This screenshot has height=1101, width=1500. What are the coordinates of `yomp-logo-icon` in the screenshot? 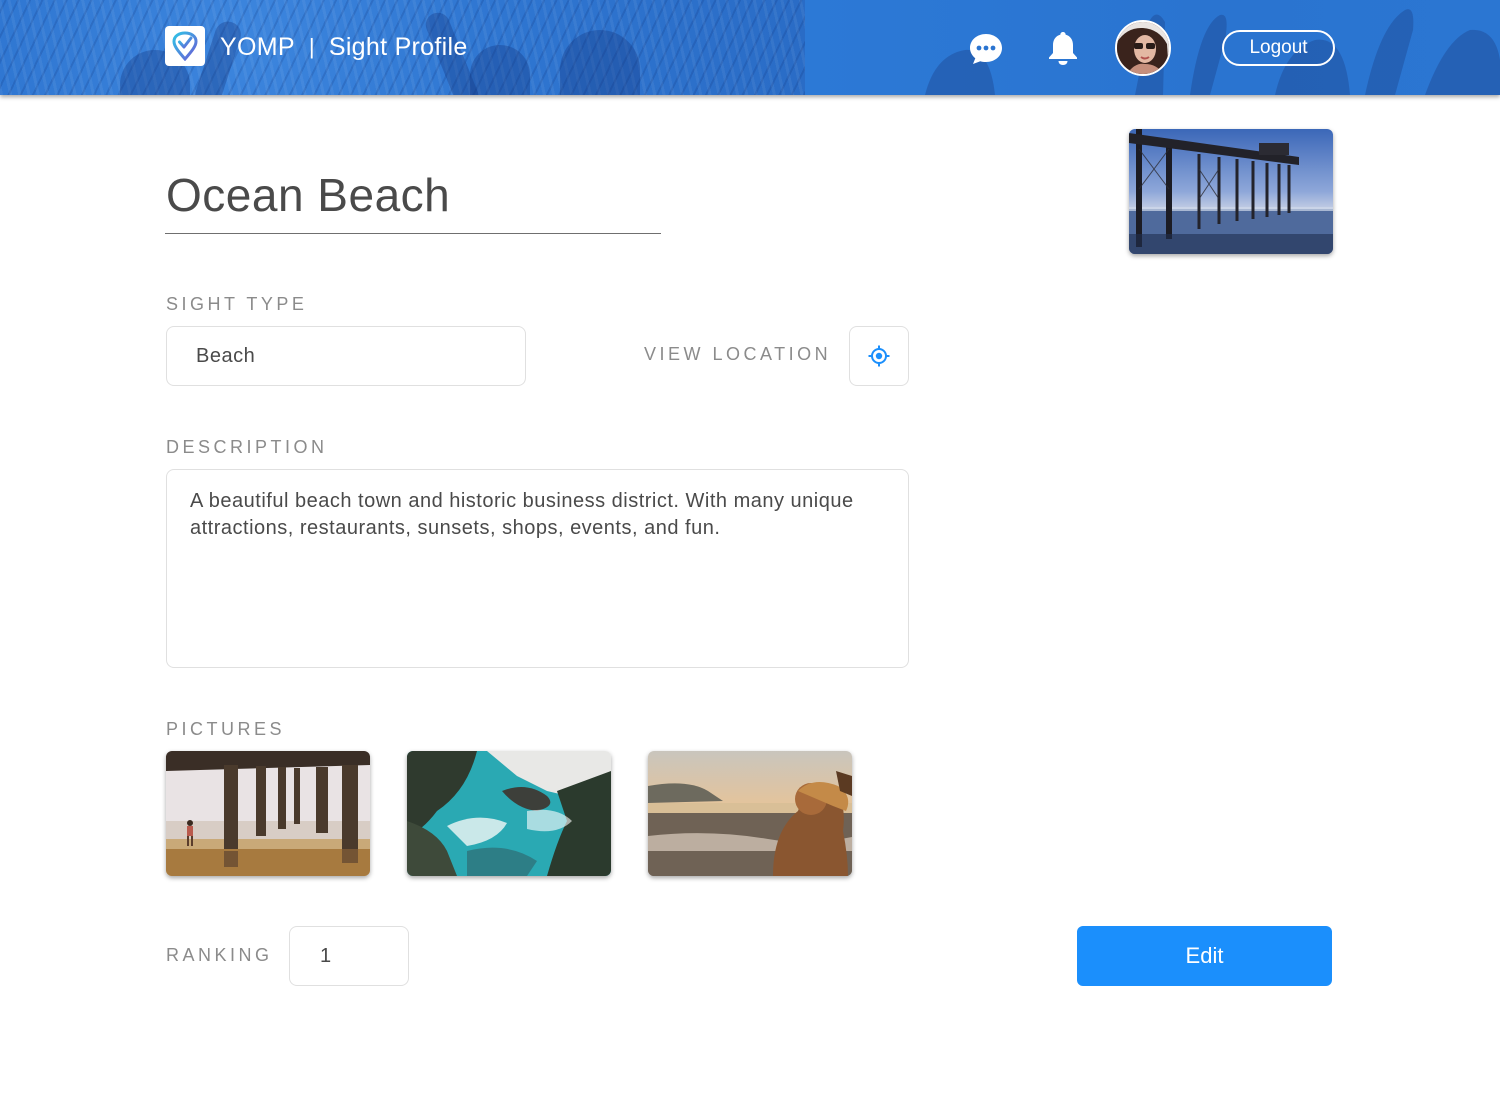 It's located at (185, 46).